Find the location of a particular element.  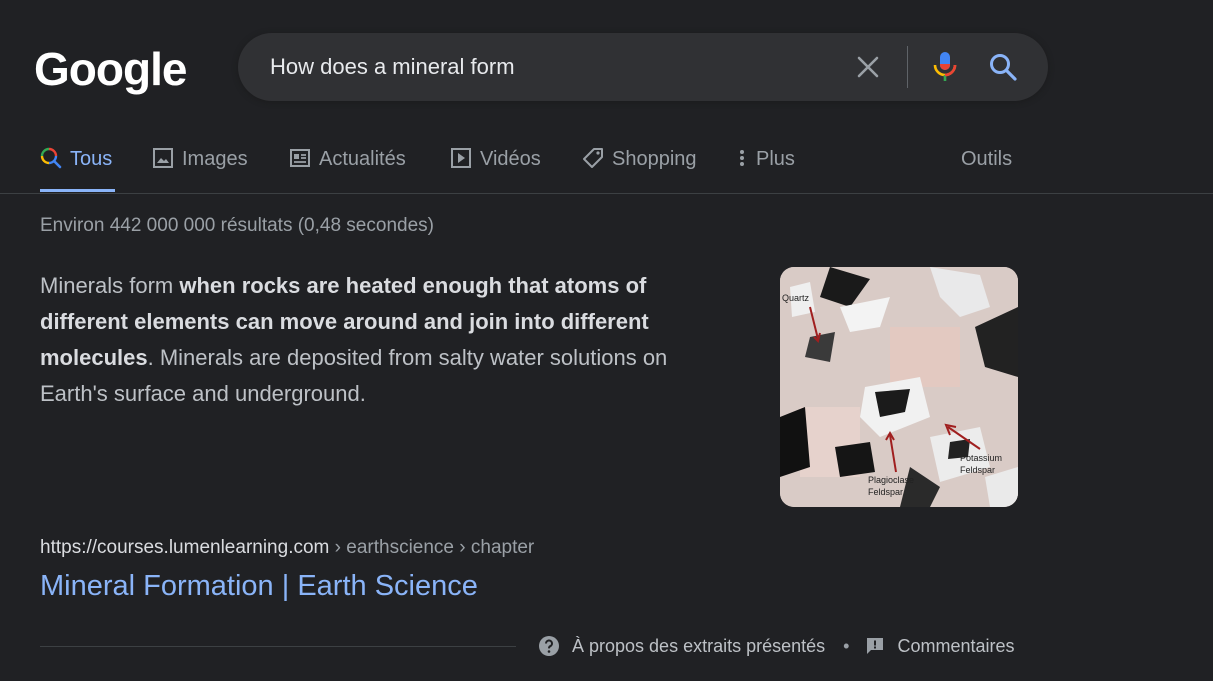

image-icon is located at coordinates (163, 158).